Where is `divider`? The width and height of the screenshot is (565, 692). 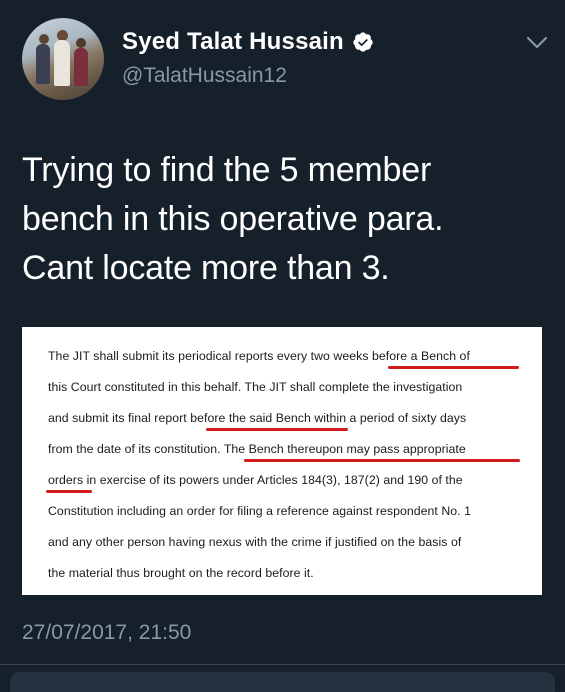
divider is located at coordinates (282, 664).